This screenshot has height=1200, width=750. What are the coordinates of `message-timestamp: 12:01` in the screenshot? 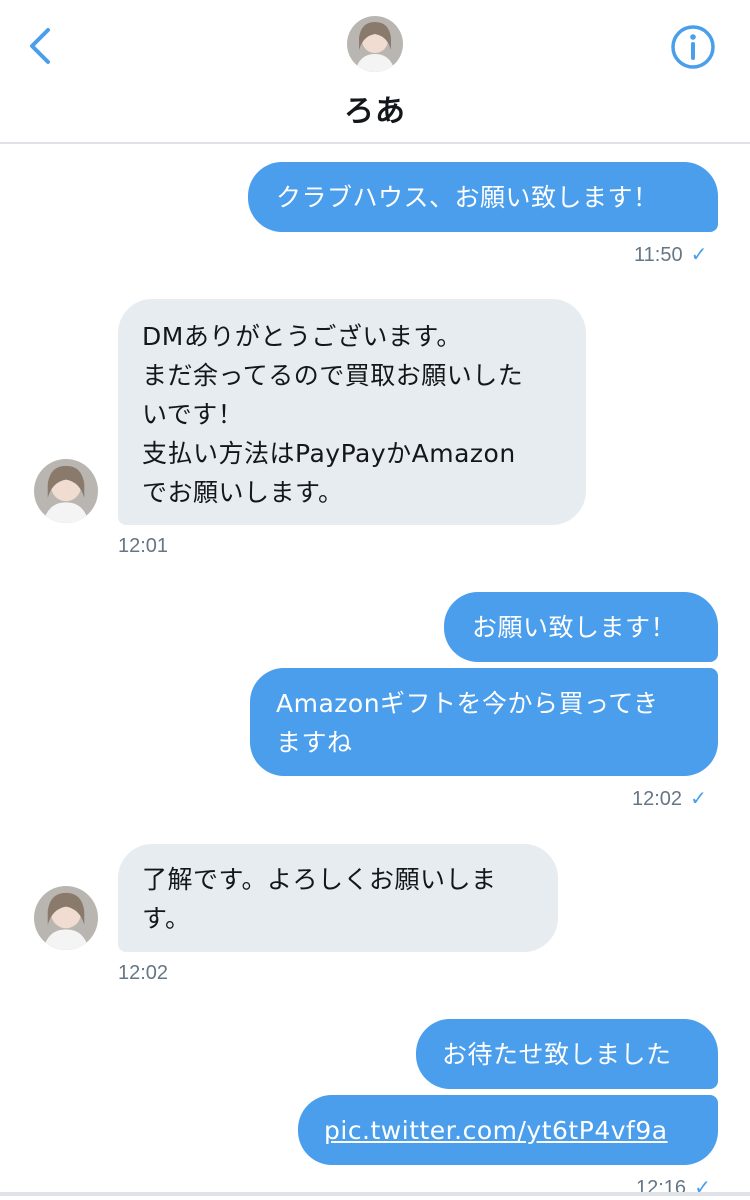 It's located at (143, 546).